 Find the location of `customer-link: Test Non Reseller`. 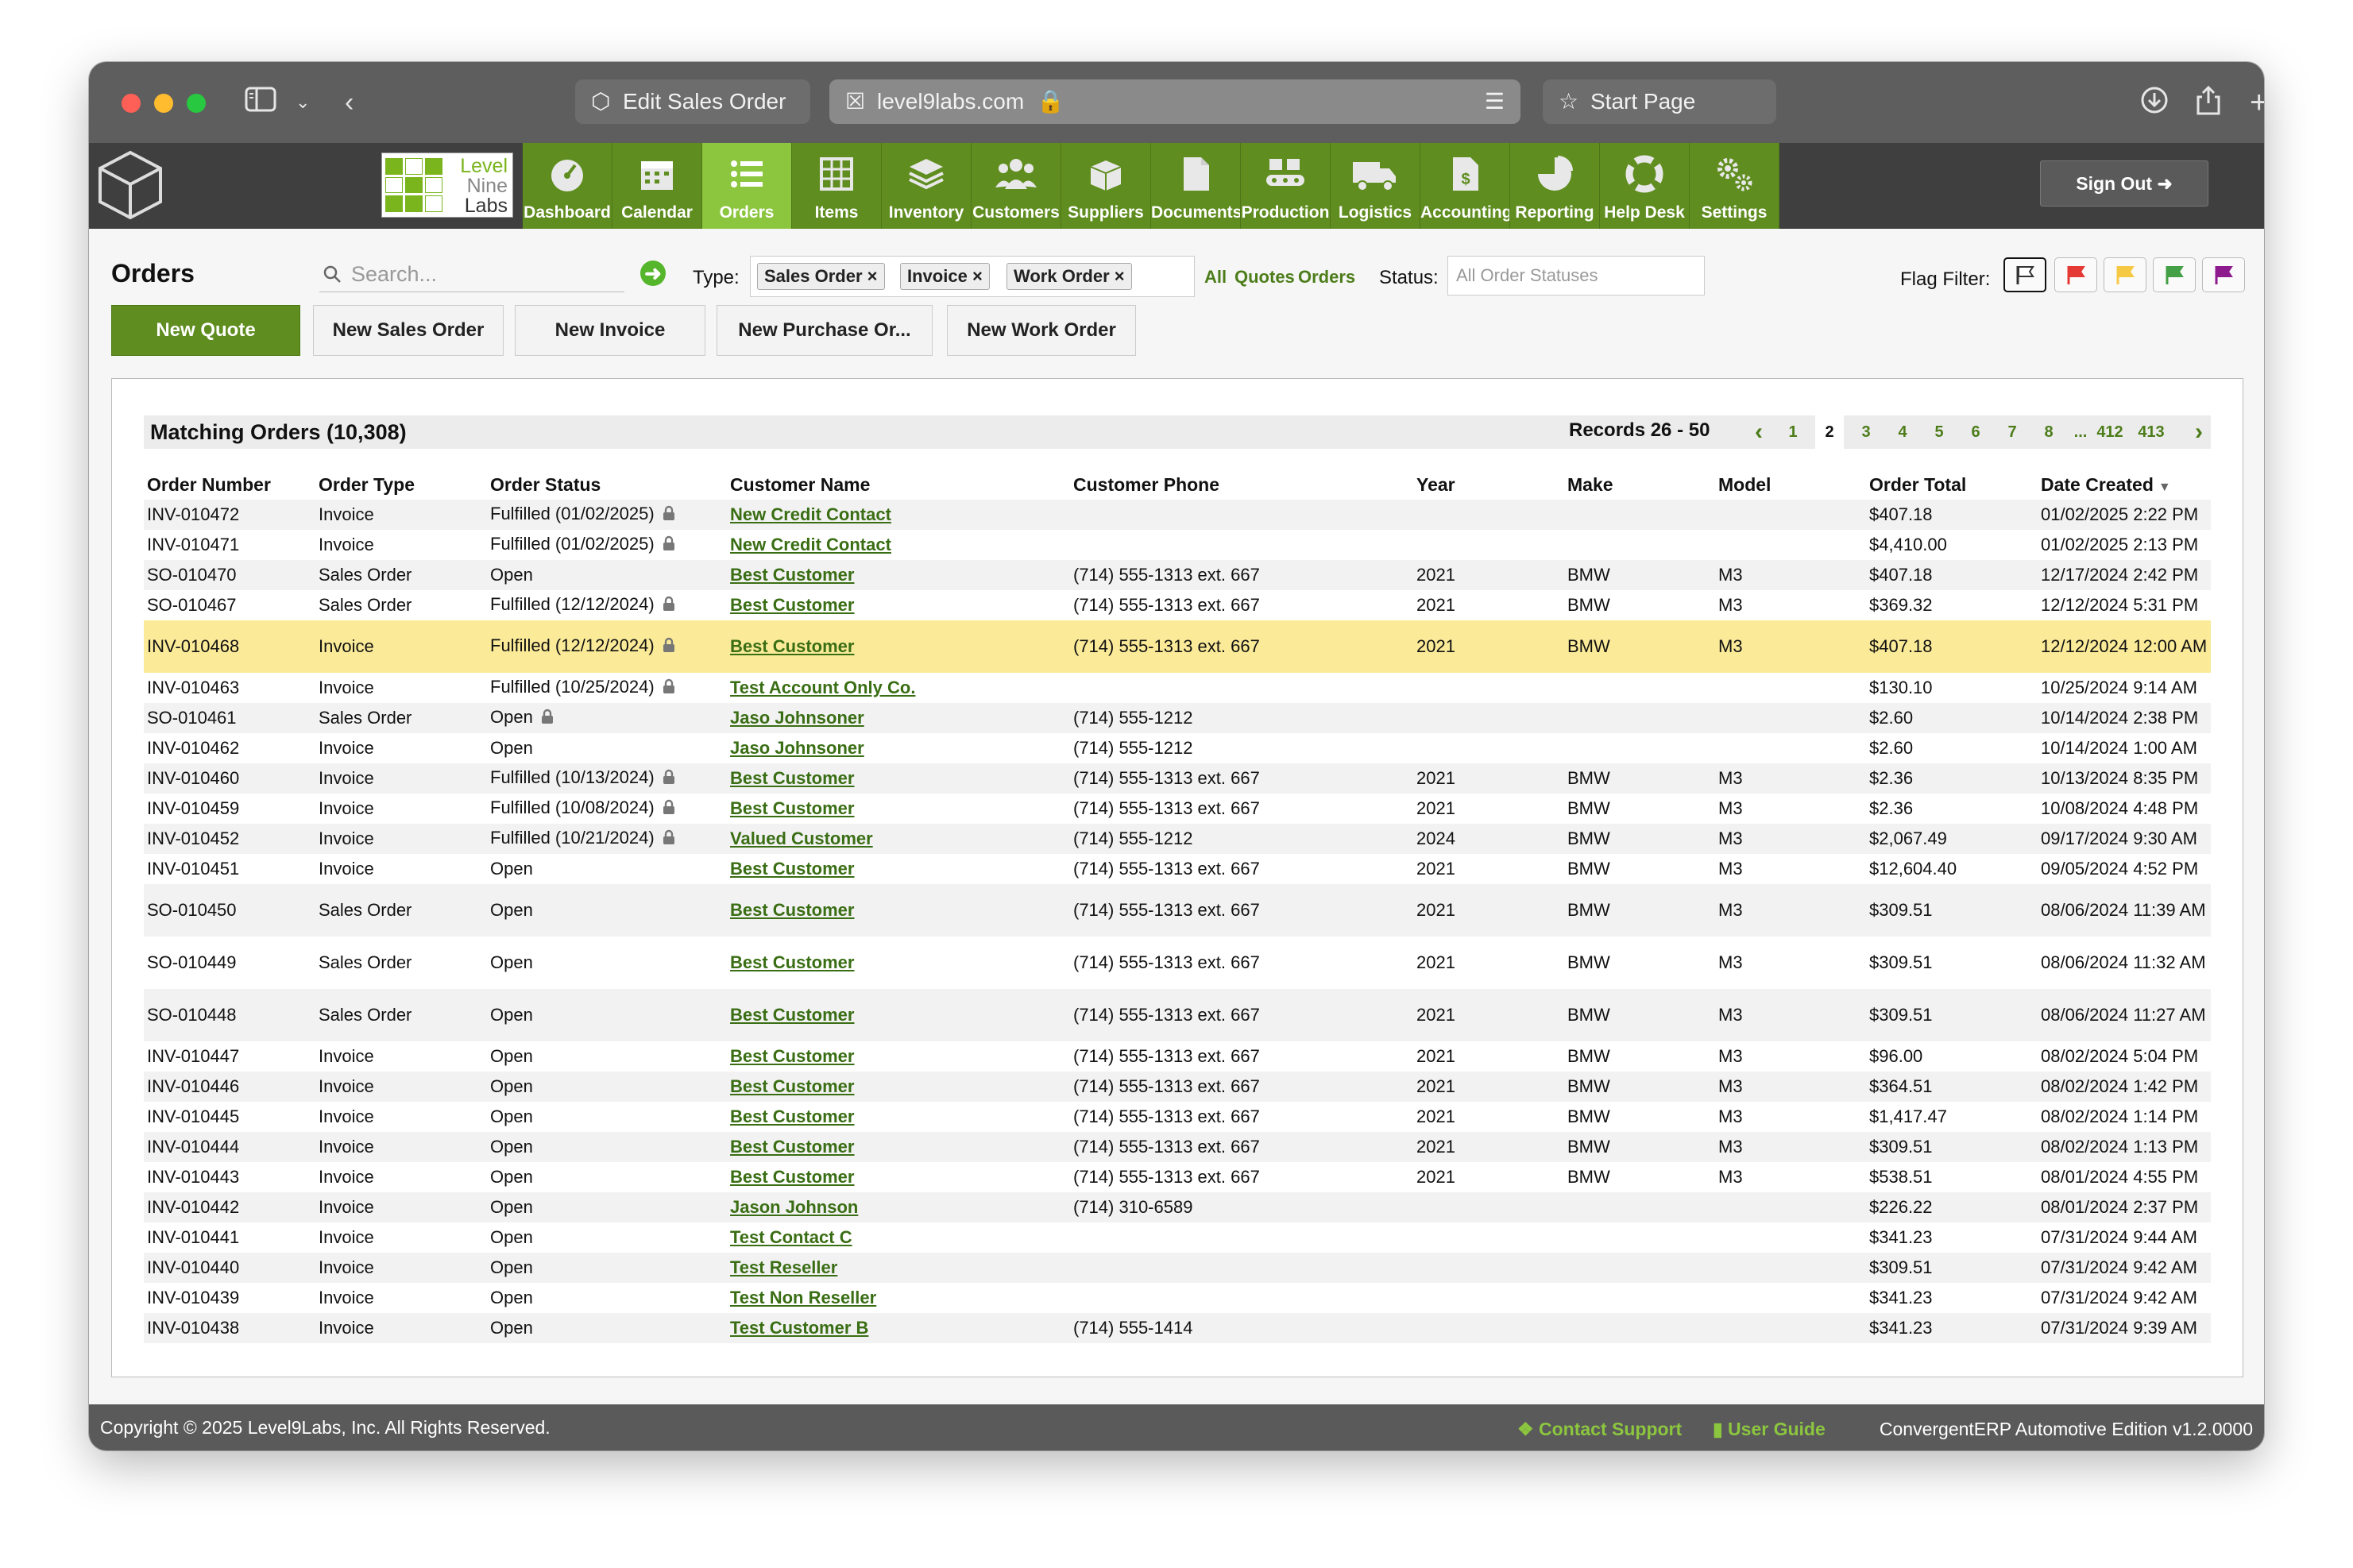

customer-link: Test Non Reseller is located at coordinates (803, 1297).